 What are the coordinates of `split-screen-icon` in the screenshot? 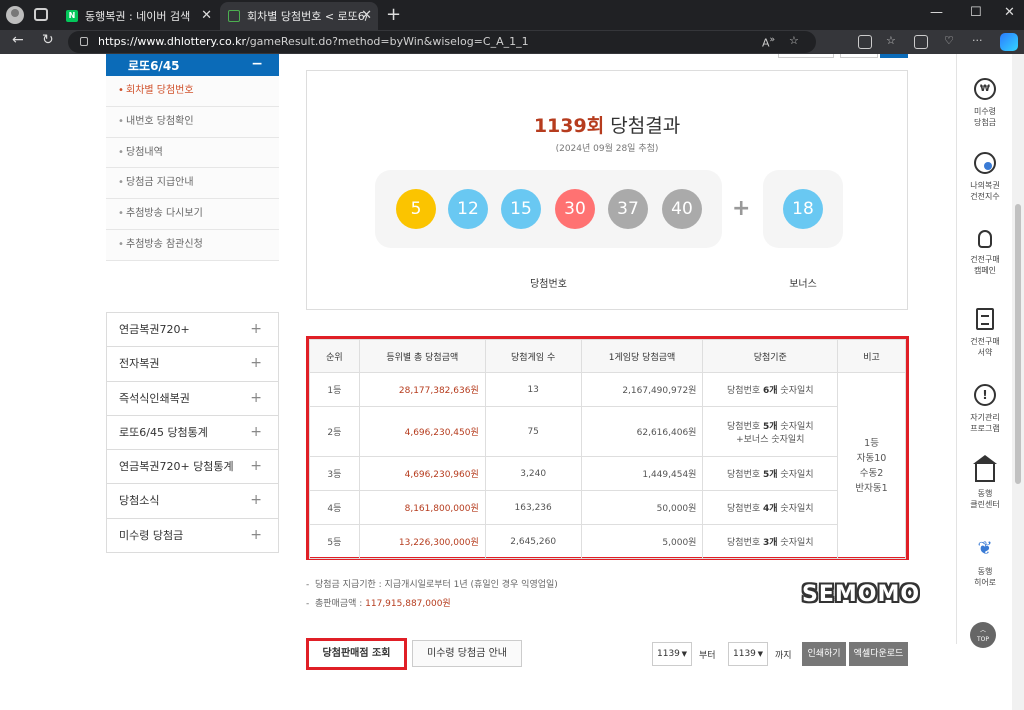 It's located at (865, 42).